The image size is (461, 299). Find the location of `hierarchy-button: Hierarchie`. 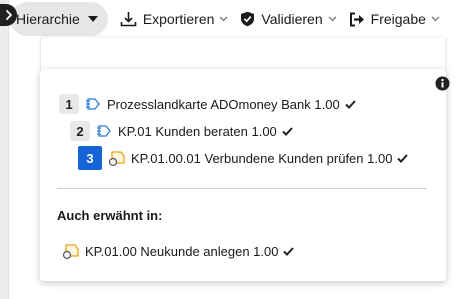

hierarchy-button: Hierarchie is located at coordinates (59, 19).